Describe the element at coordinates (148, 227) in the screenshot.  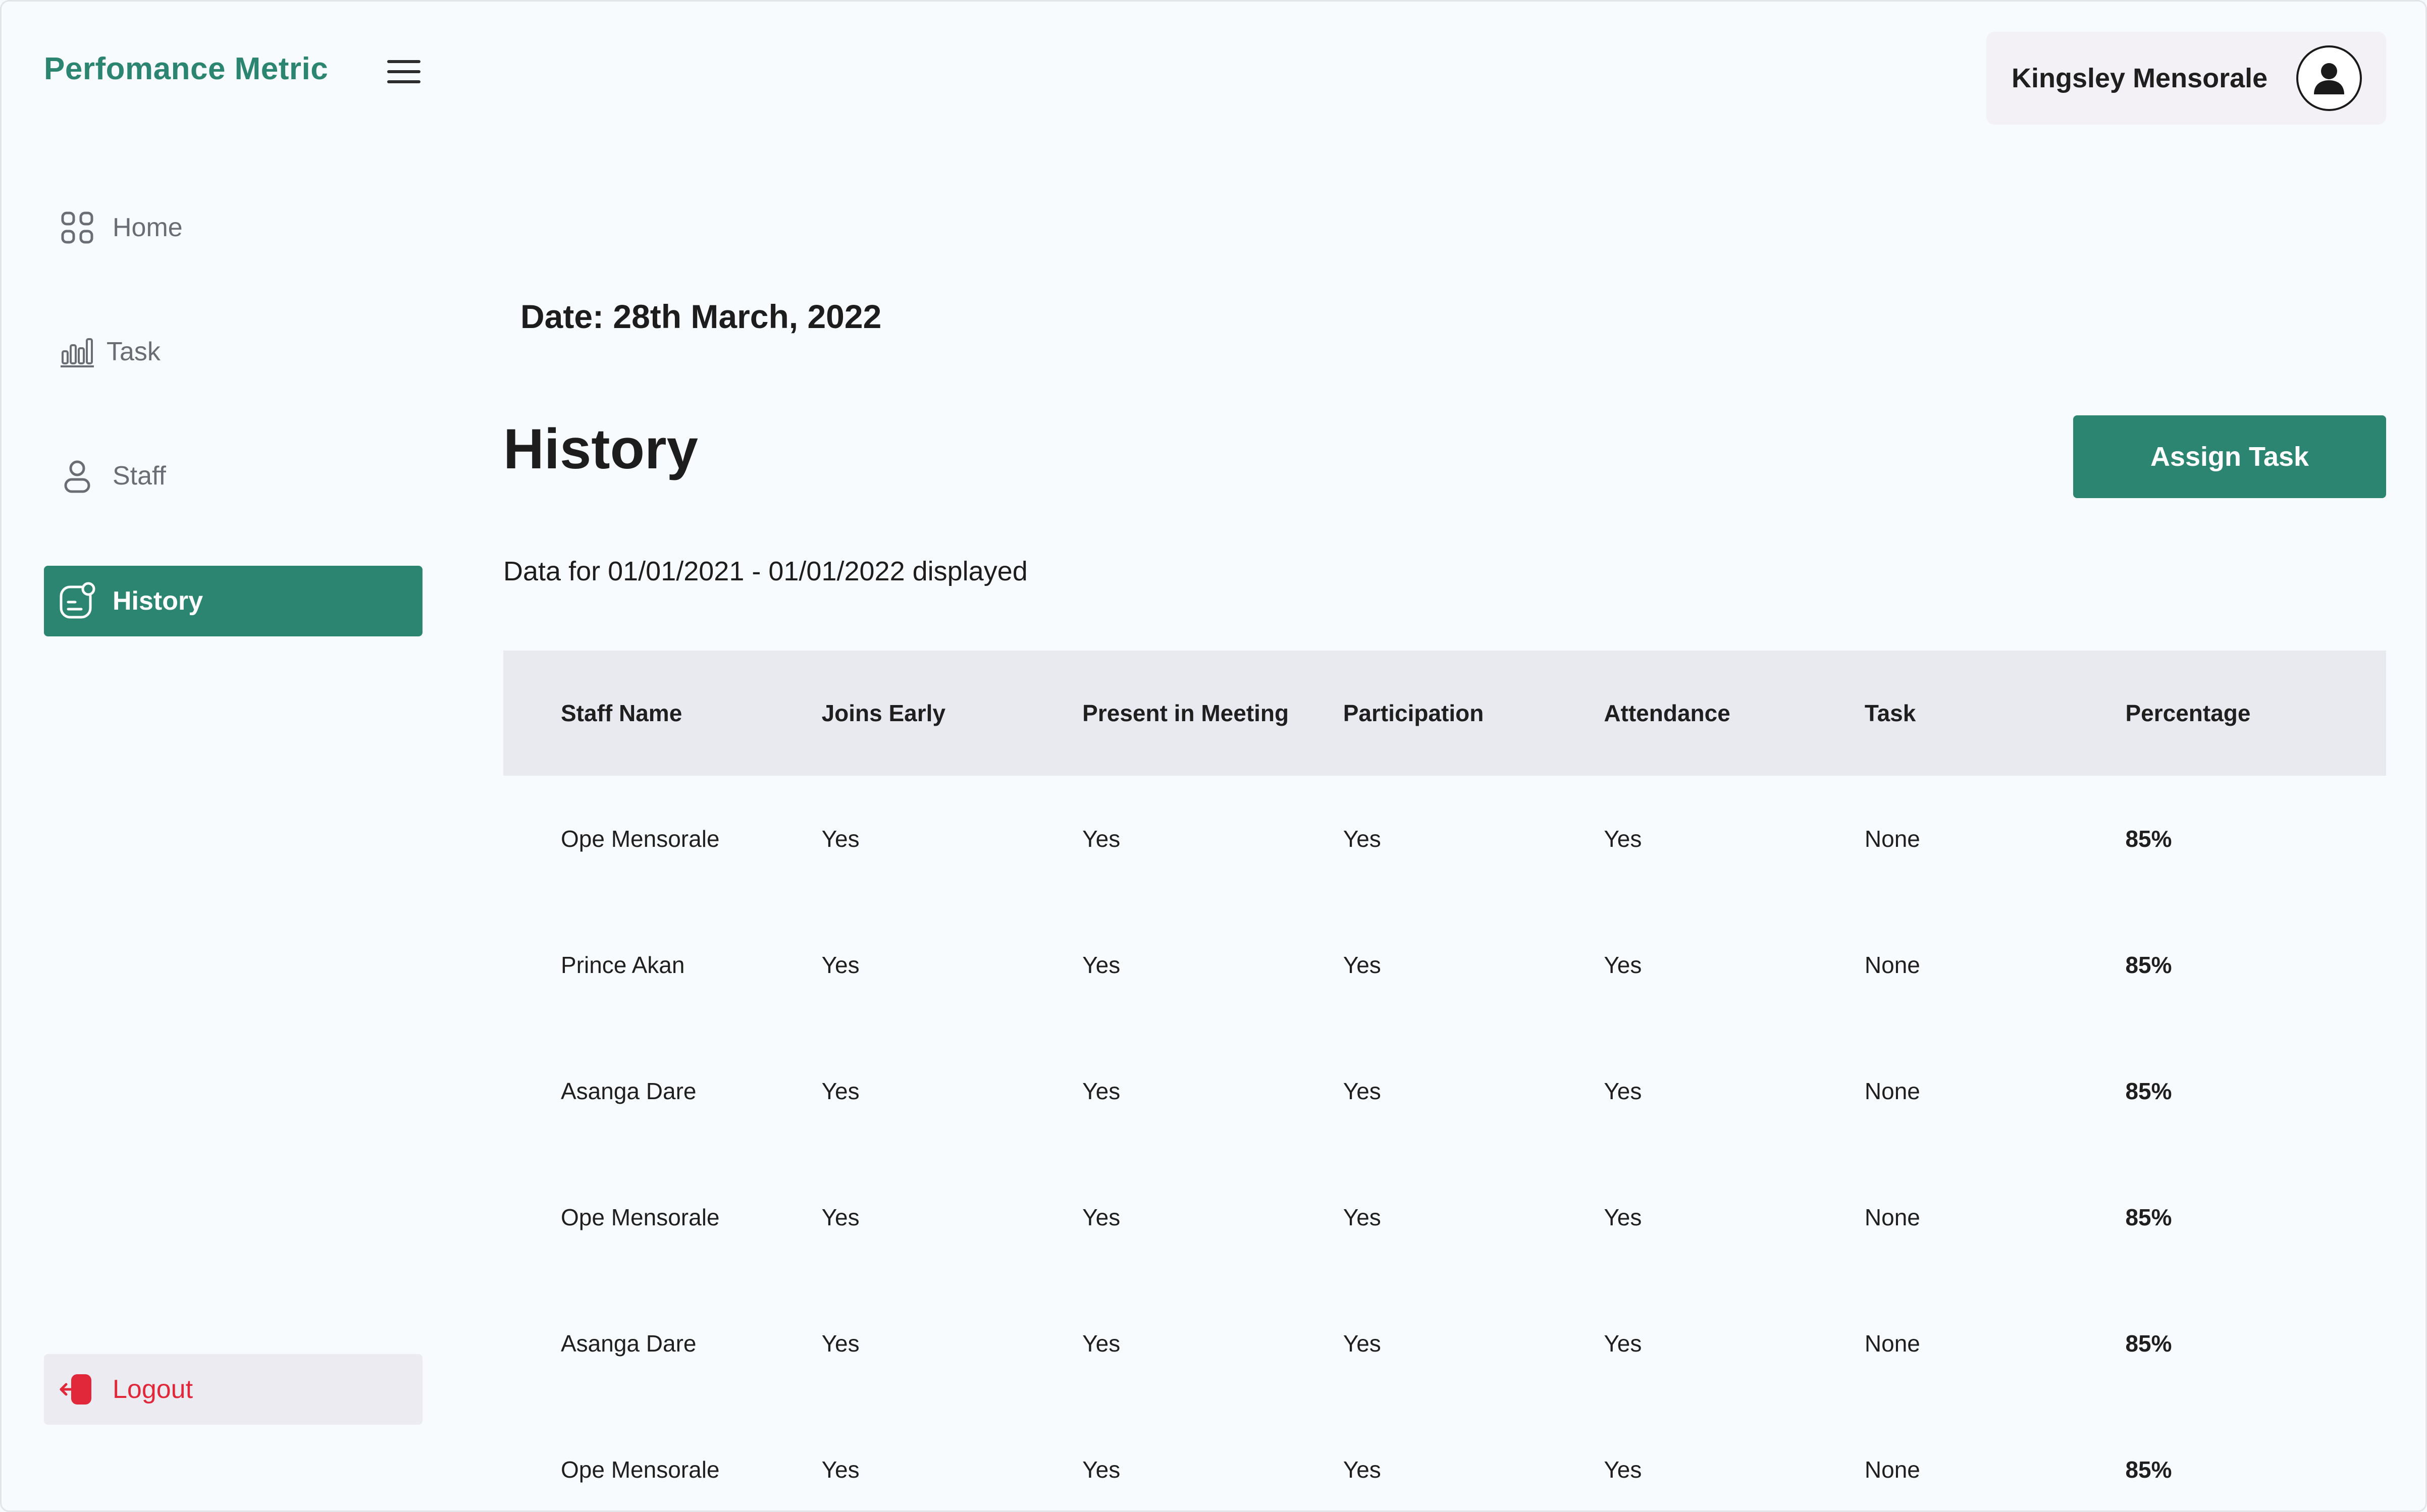
I see `sidebar-item-label: Home` at that location.